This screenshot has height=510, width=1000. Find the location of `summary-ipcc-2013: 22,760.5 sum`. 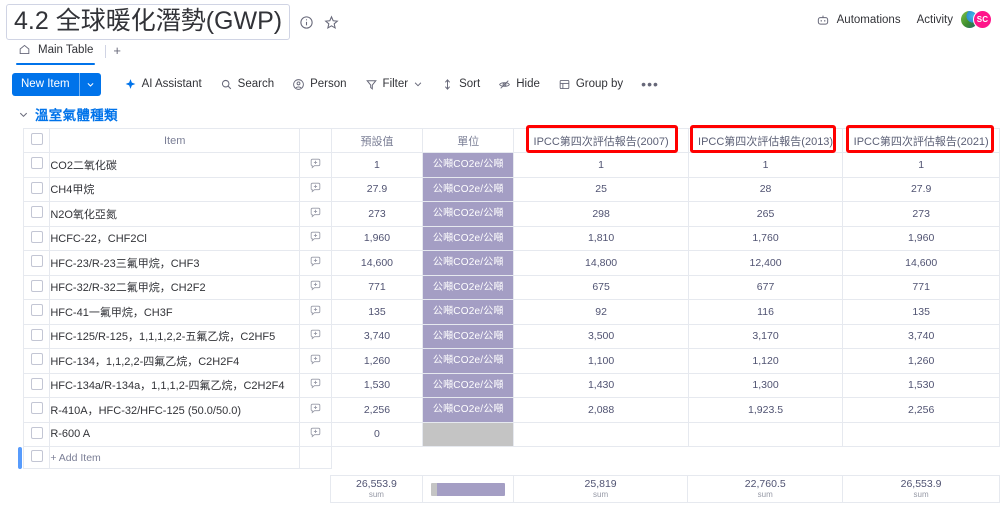

summary-ipcc-2013: 22,760.5 sum is located at coordinates (765, 489).